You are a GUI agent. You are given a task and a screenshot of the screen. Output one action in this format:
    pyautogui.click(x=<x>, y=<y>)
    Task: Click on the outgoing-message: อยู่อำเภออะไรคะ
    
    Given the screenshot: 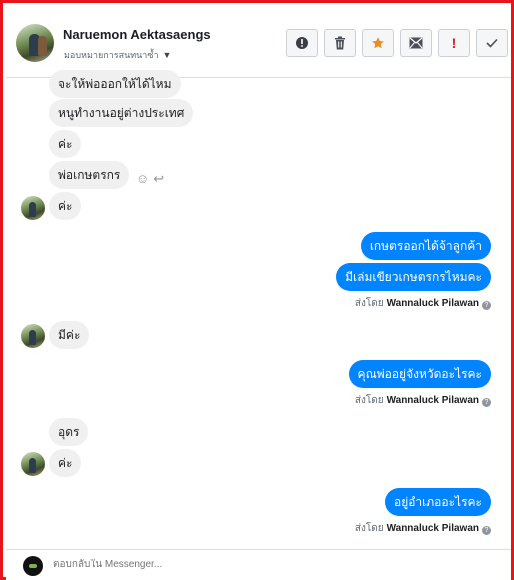 What is the action you would take?
    pyautogui.click(x=437, y=502)
    